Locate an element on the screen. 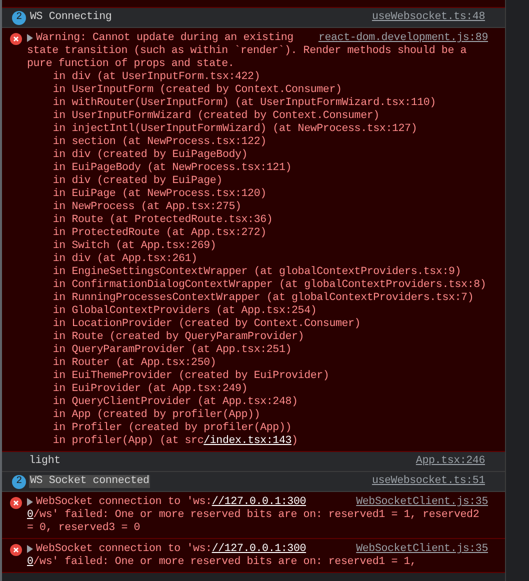 Image resolution: width=529 pixels, height=581 pixels. stack-line: in withRouter(UserInputForm) (at UserInputFormWizard.tsx:110) is located at coordinates (244, 103).